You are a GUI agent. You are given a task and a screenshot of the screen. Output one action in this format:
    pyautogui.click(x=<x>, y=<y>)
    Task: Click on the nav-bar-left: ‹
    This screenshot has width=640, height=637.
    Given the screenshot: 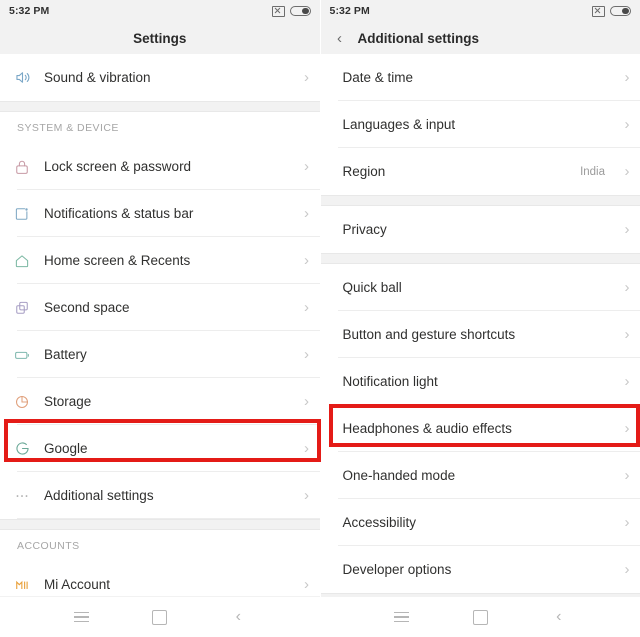 What is the action you would take?
    pyautogui.click(x=160, y=616)
    